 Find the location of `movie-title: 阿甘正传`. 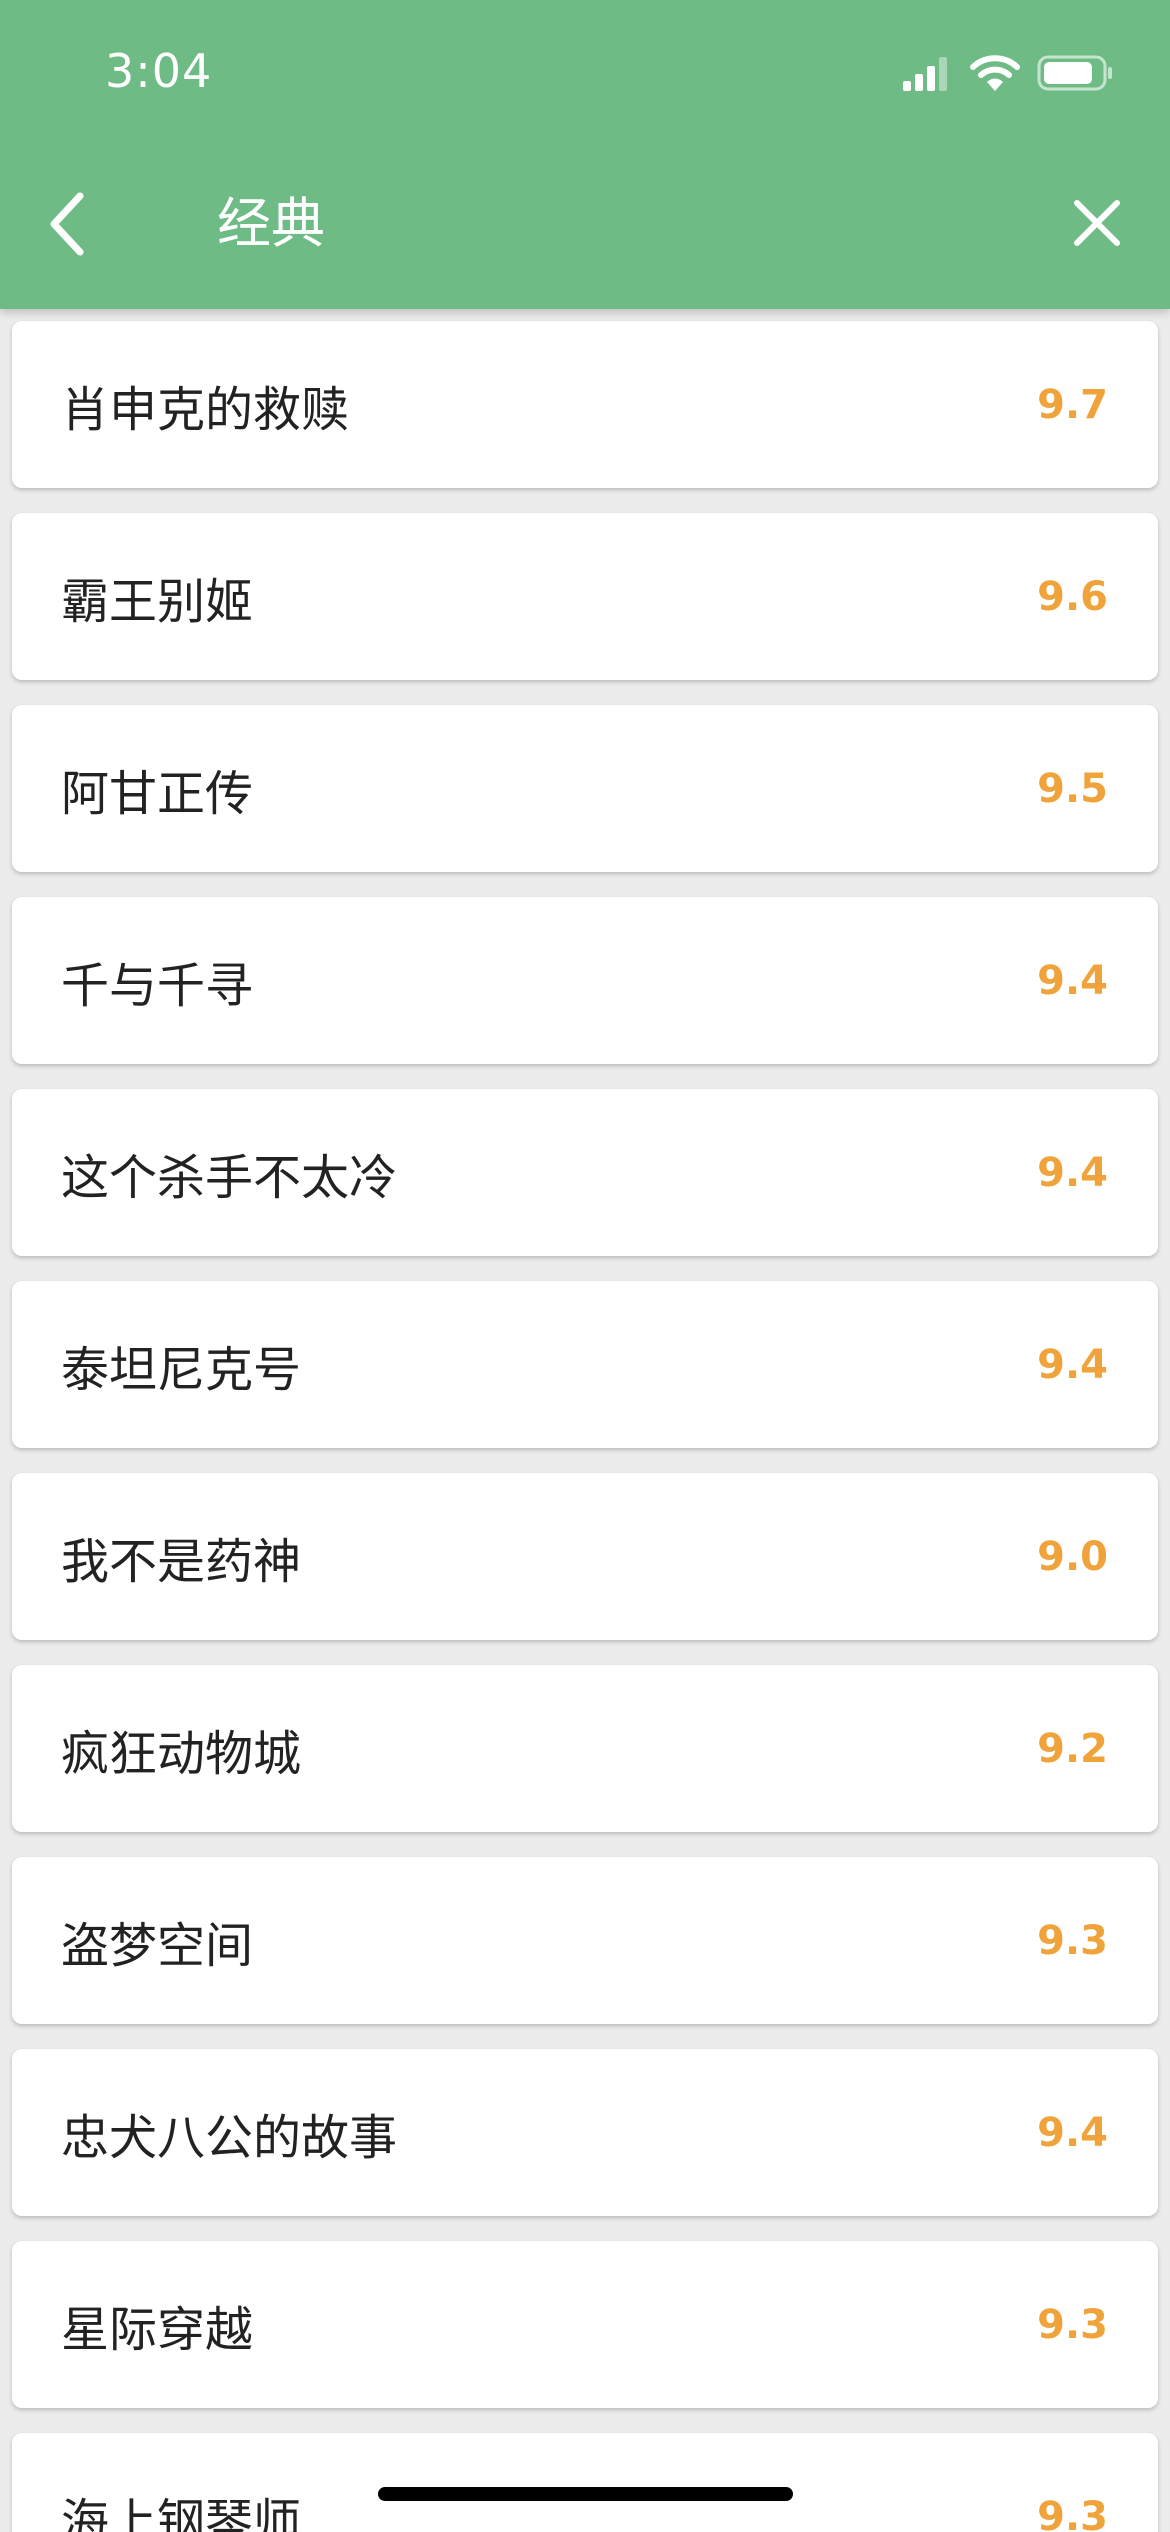

movie-title: 阿甘正传 is located at coordinates (157, 793).